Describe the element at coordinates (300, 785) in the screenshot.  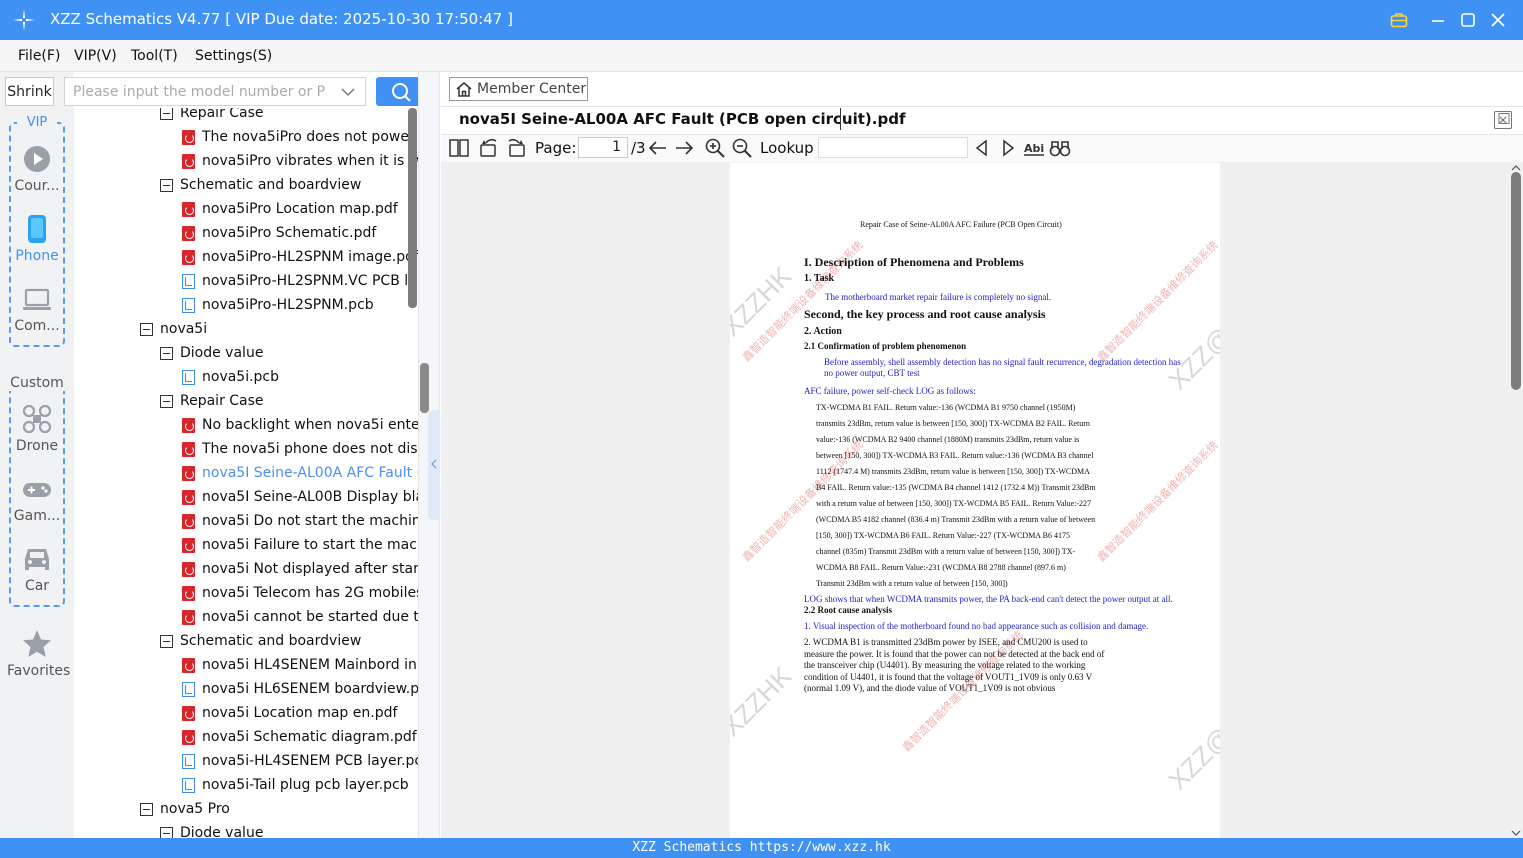
I see `tree-file-item: nova5i-Tail plug pcb layer.pcb` at that location.